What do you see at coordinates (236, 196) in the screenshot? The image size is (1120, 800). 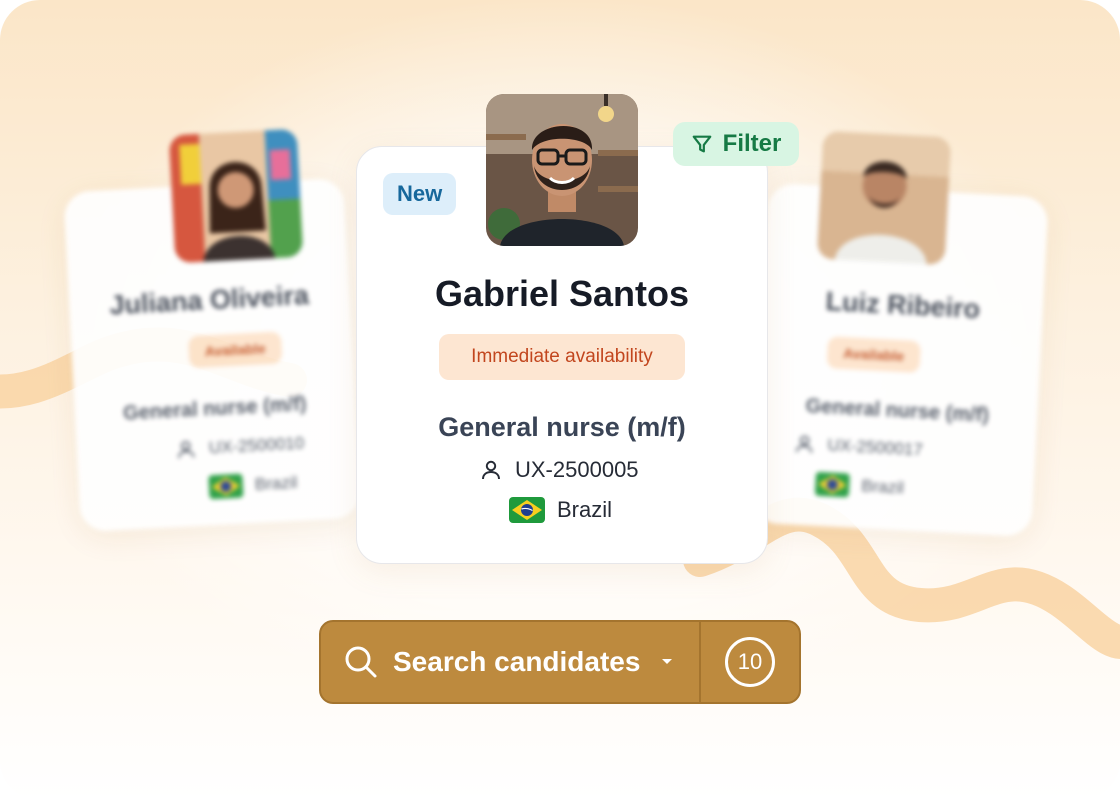 I see `avatar-juliana` at bounding box center [236, 196].